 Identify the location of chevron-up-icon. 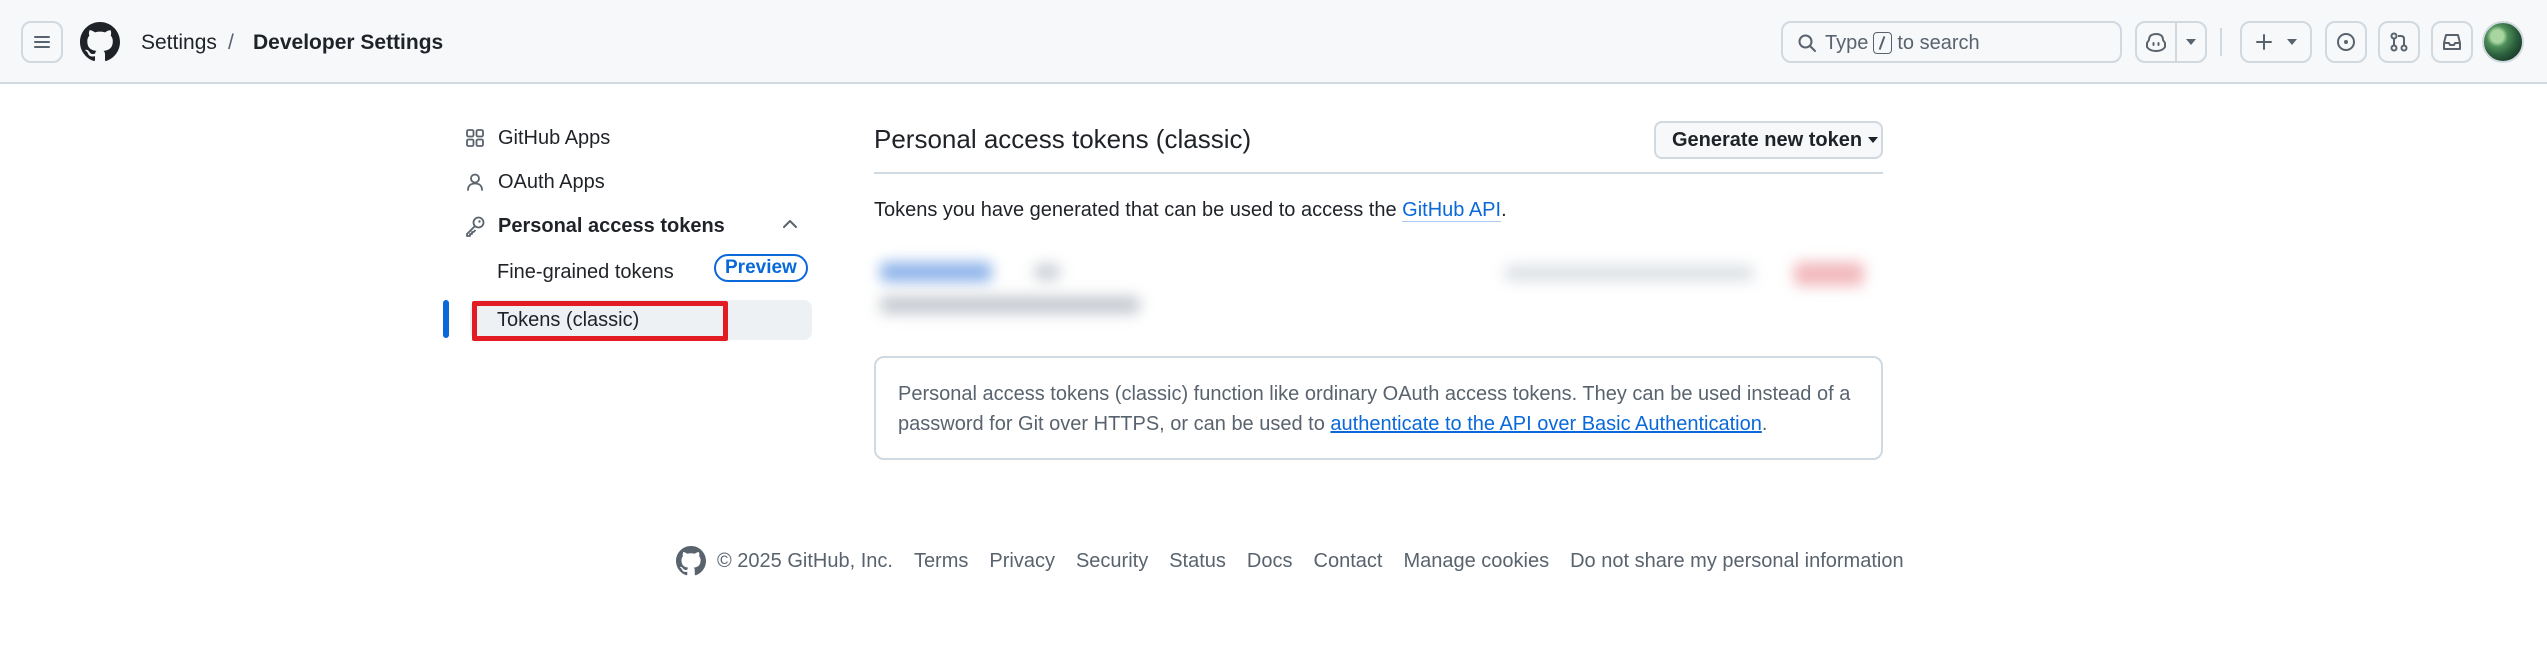
(790, 224).